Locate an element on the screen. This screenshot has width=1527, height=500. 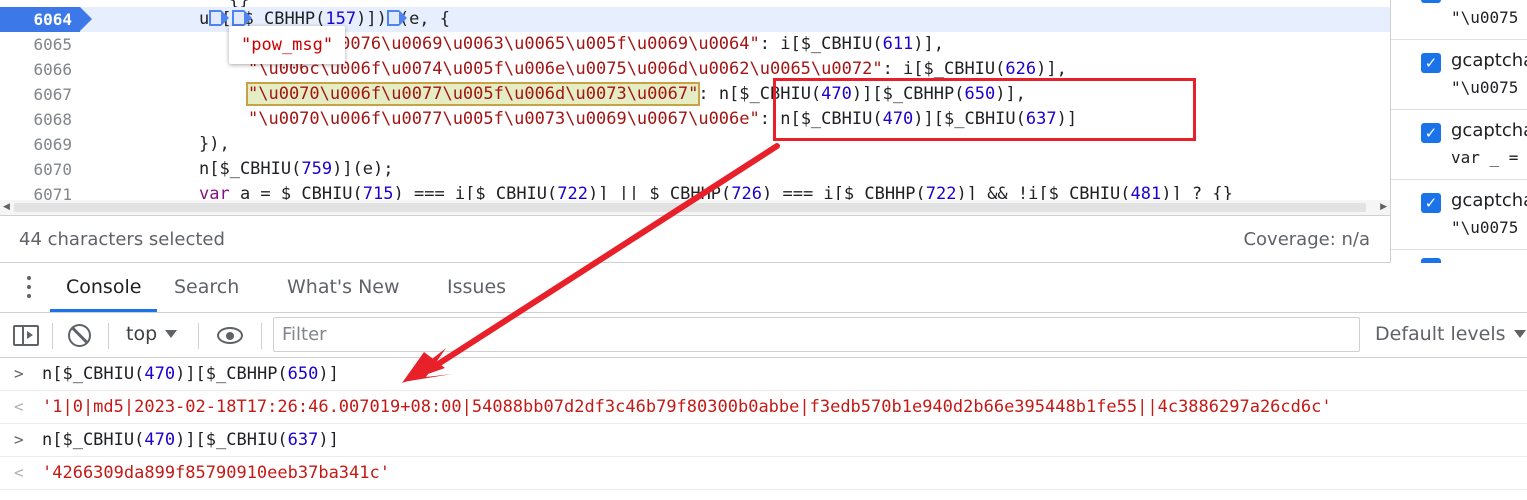
code-token: )](e); is located at coordinates (363, 169).